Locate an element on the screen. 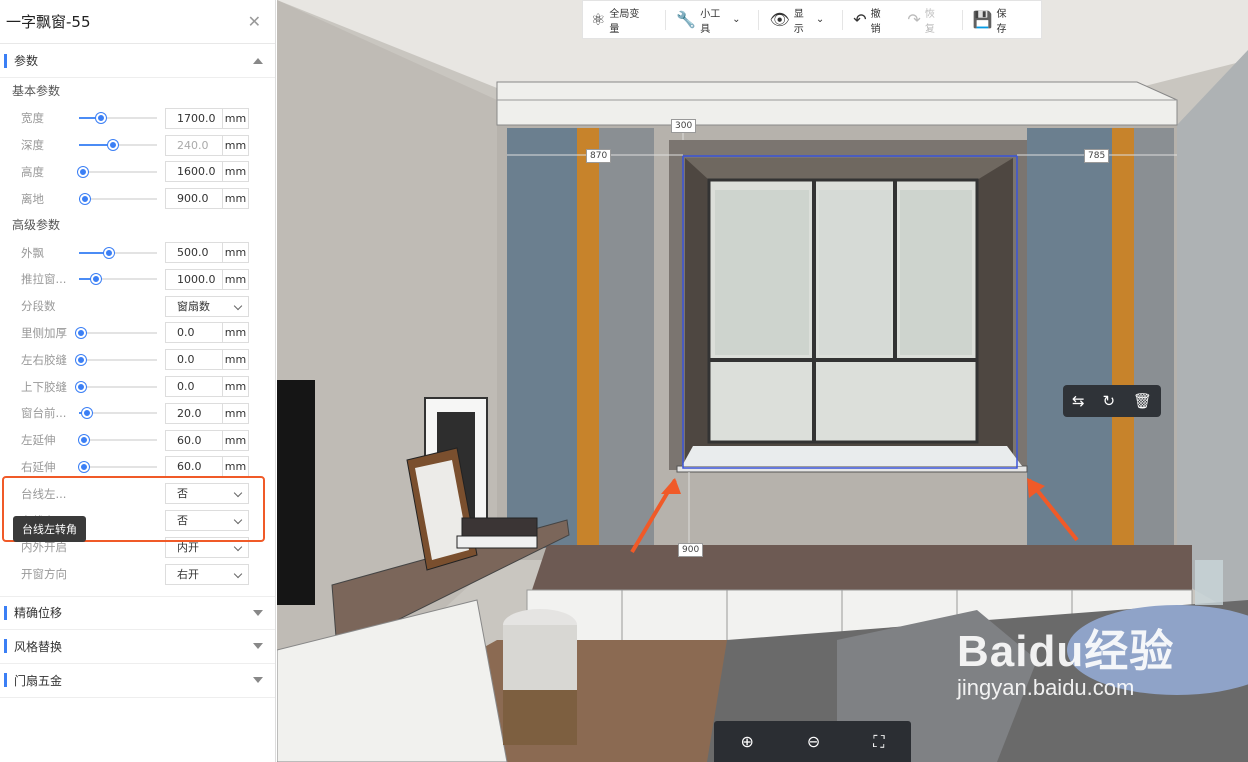  param-row: 高度 1600.0 mm is located at coordinates (137, 172).